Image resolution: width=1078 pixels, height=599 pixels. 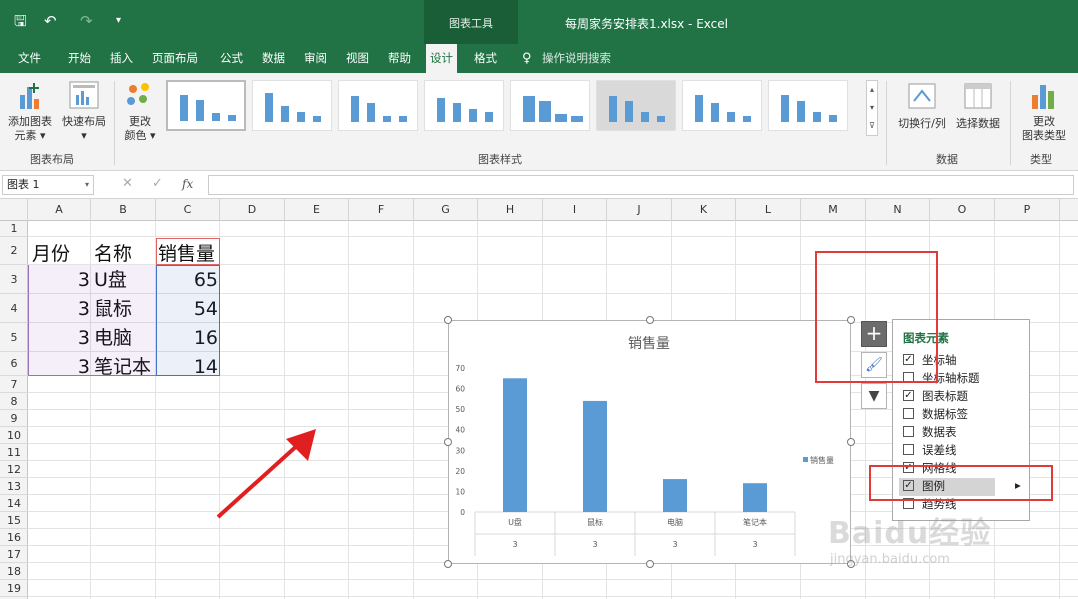 I want to click on chart-filters-button: ▼, so click(x=874, y=396).